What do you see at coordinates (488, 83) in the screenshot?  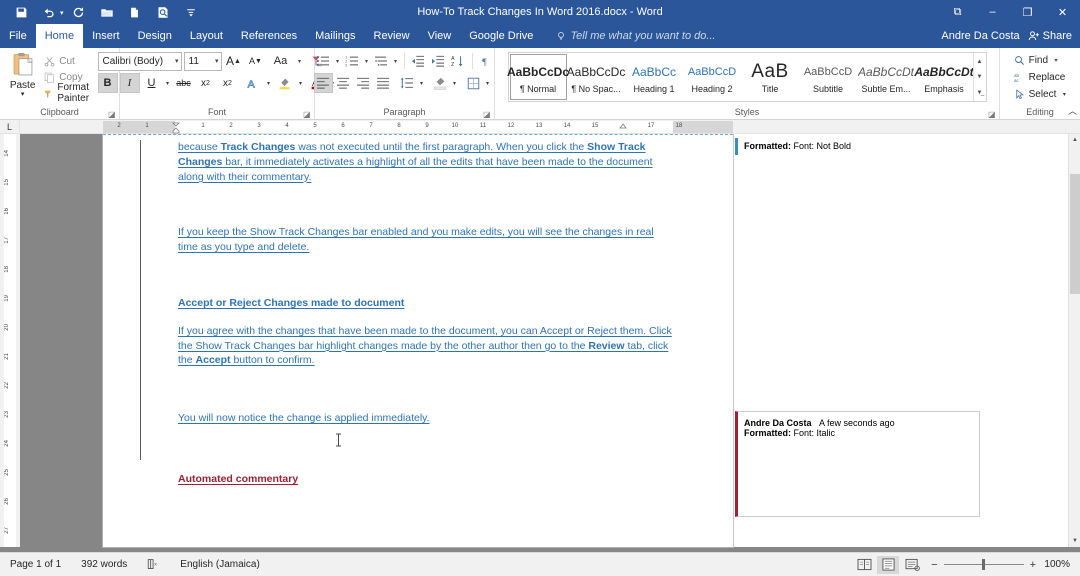 I see `borders-dropdown-icon: ▾` at bounding box center [488, 83].